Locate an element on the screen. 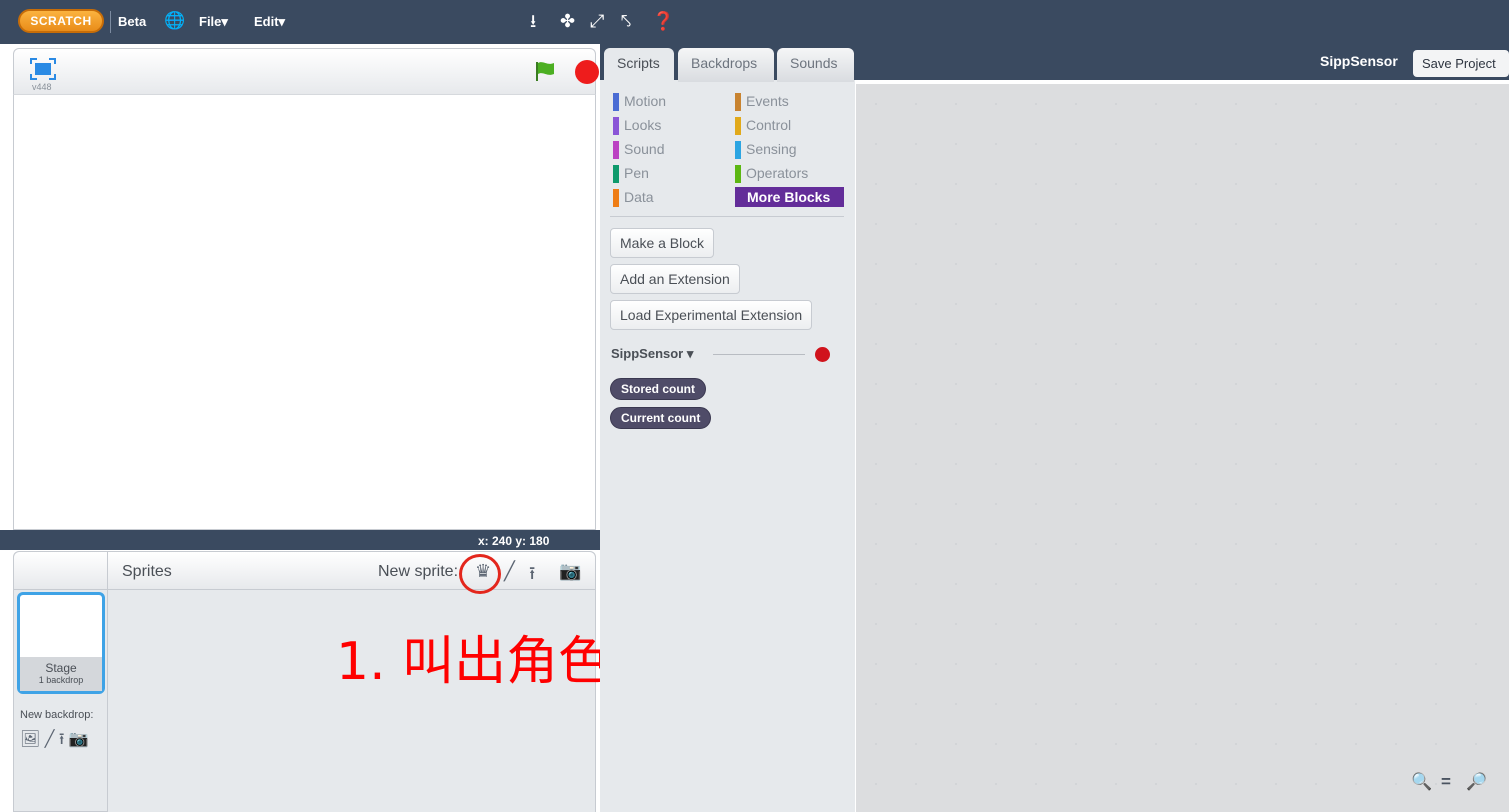 The height and width of the screenshot is (812, 1509). category-label: Operators is located at coordinates (777, 173).